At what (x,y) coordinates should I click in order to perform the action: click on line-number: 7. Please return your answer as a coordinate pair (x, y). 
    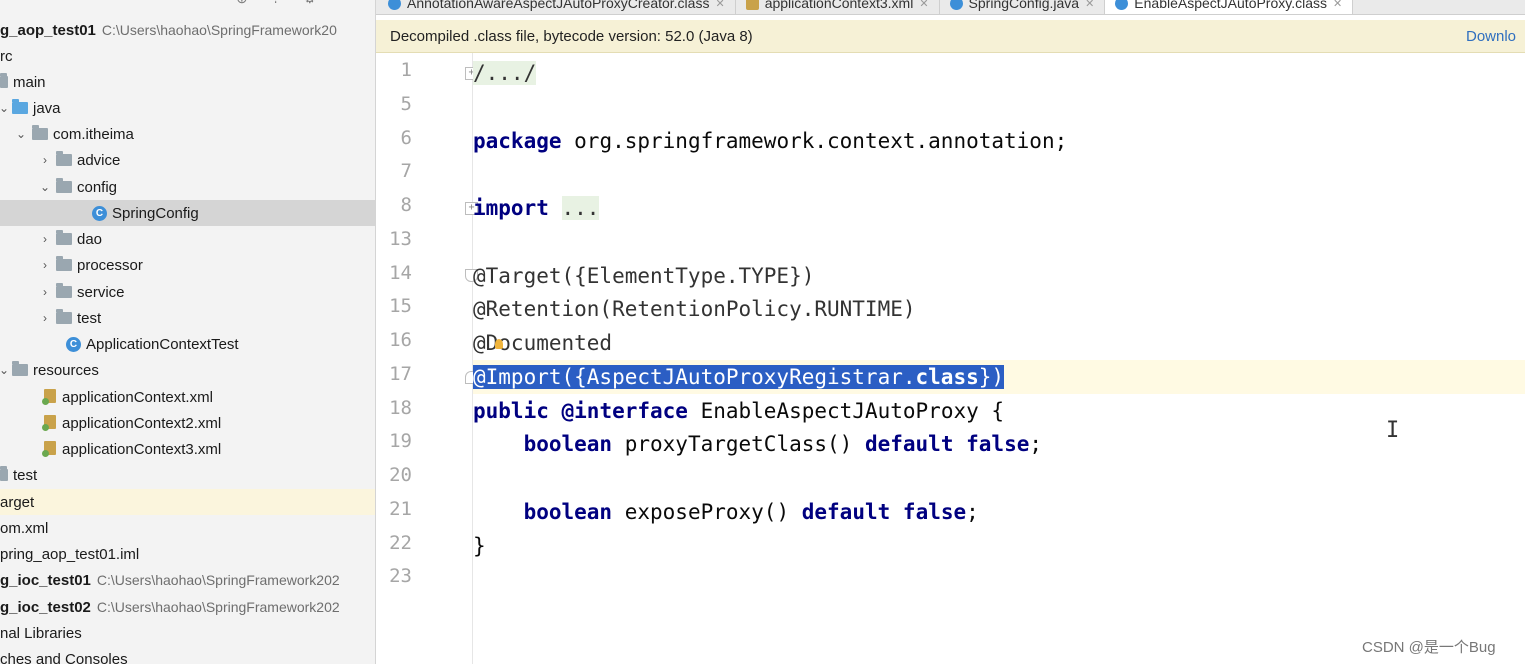
    Looking at the image, I should click on (406, 171).